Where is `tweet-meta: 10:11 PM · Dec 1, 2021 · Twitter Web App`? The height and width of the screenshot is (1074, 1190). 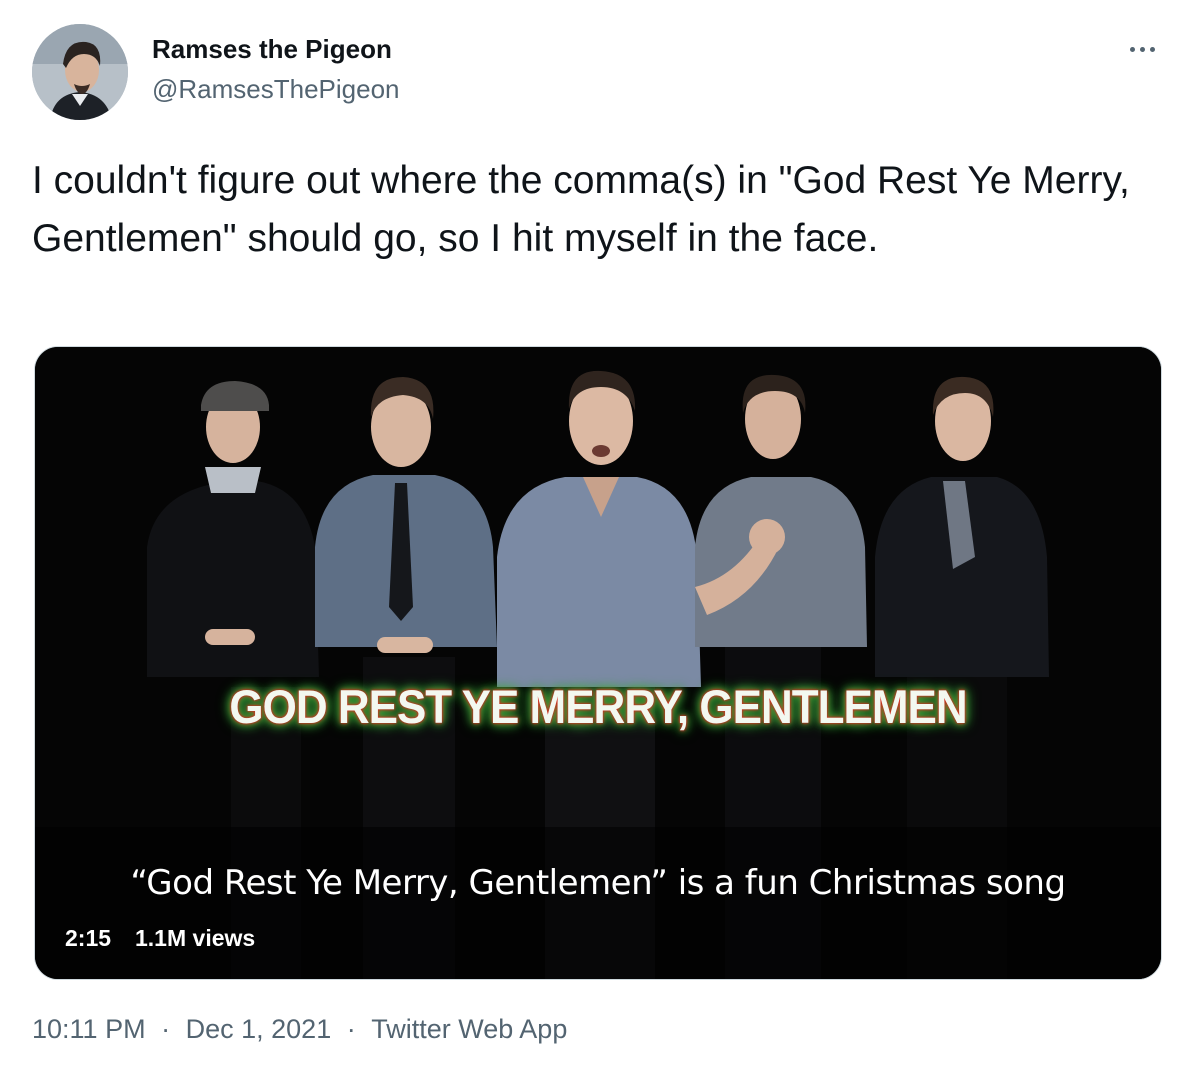 tweet-meta: 10:11 PM · Dec 1, 2021 · Twitter Web App is located at coordinates (299, 1029).